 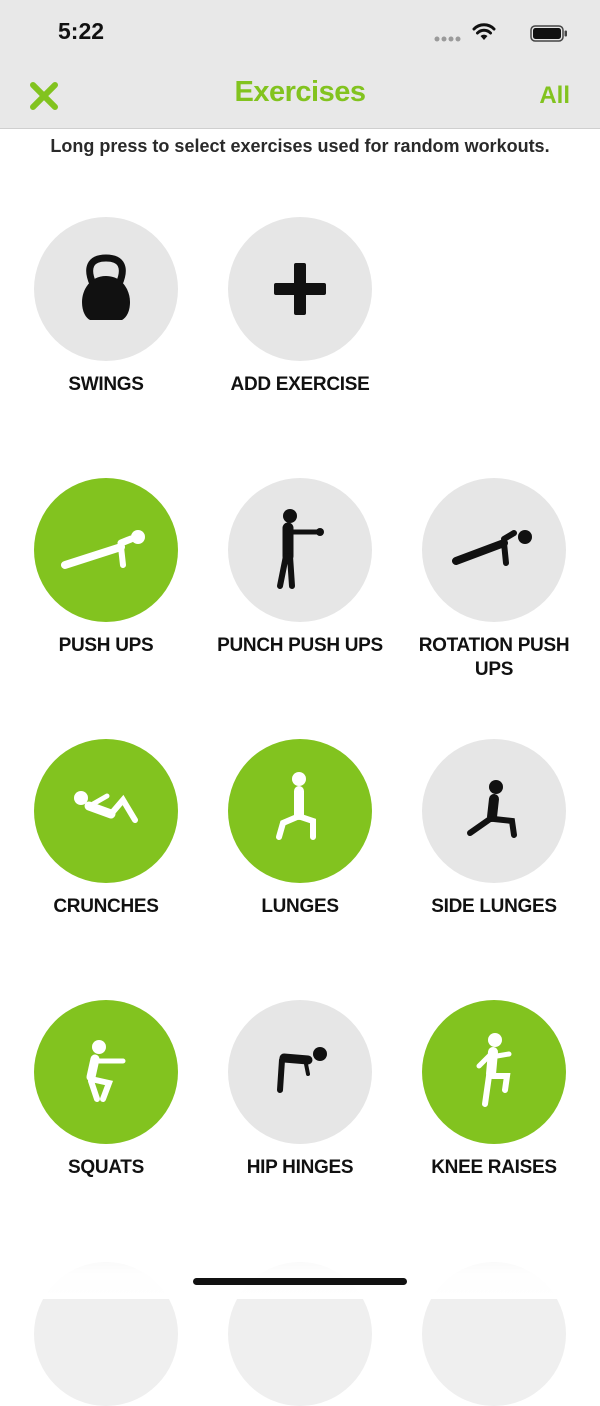 I want to click on exercise-tile-crunches: CRUNCHES, so click(x=106, y=829).